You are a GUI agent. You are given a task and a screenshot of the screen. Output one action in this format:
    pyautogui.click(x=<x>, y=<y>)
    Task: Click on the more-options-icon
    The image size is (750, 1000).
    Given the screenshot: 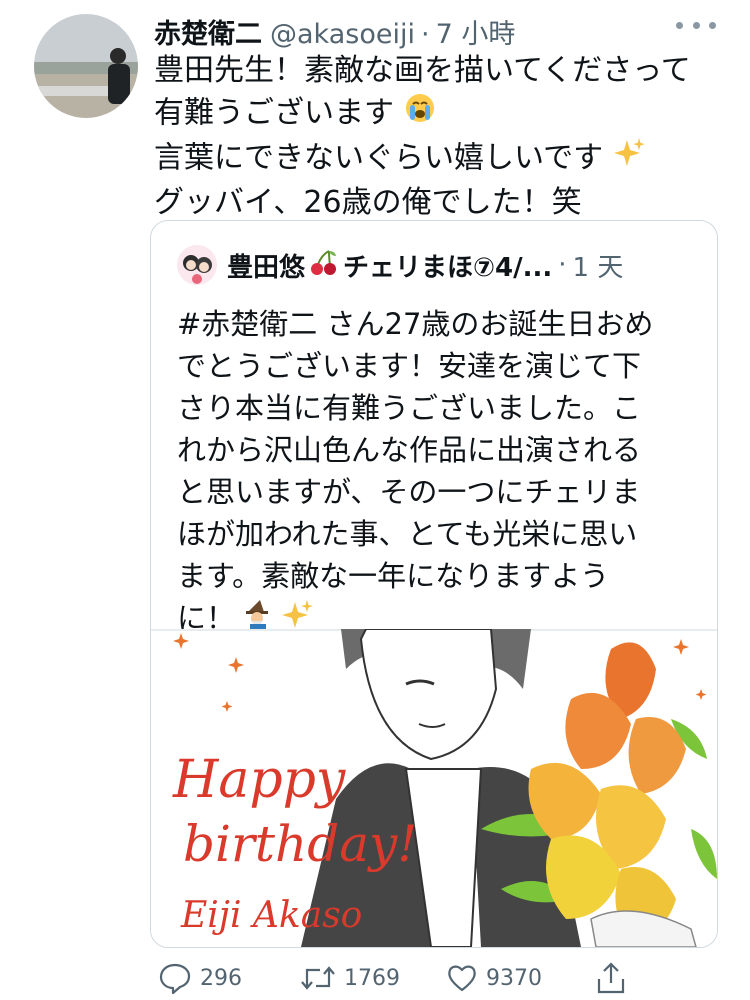 What is the action you would take?
    pyautogui.click(x=696, y=30)
    